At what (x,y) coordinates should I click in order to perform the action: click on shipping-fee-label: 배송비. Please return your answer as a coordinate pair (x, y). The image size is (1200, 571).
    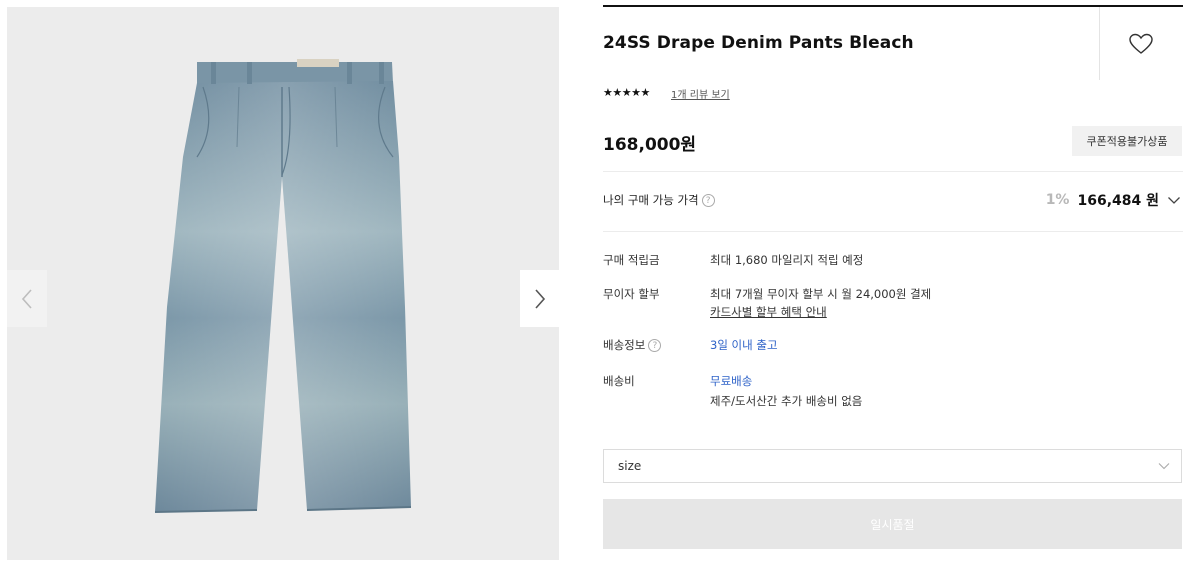
    Looking at the image, I should click on (619, 381).